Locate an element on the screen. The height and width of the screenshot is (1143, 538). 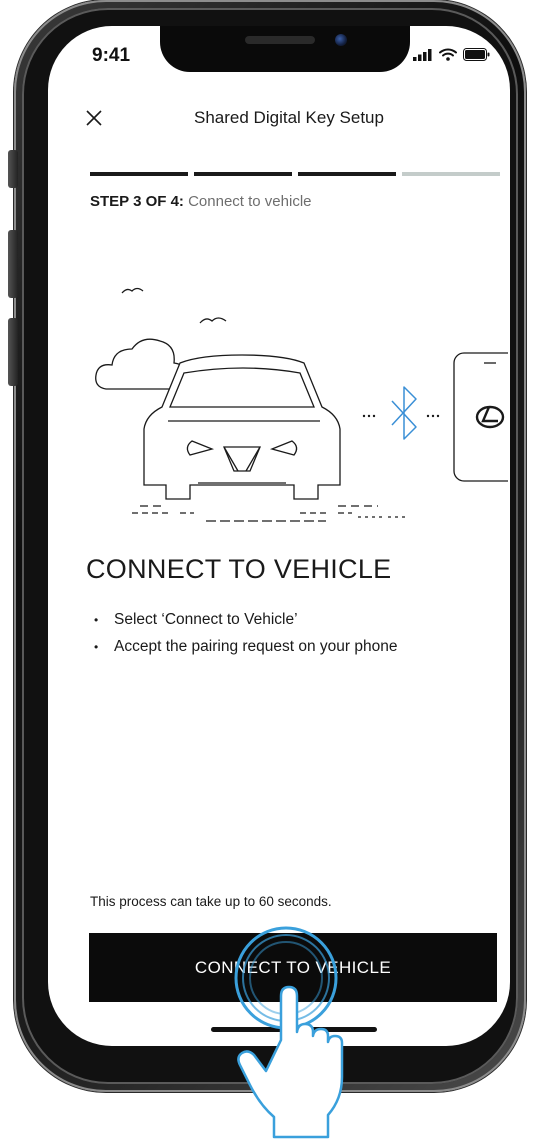
section-heading: CONNECT TO VEHICLE is located at coordinates (239, 569).